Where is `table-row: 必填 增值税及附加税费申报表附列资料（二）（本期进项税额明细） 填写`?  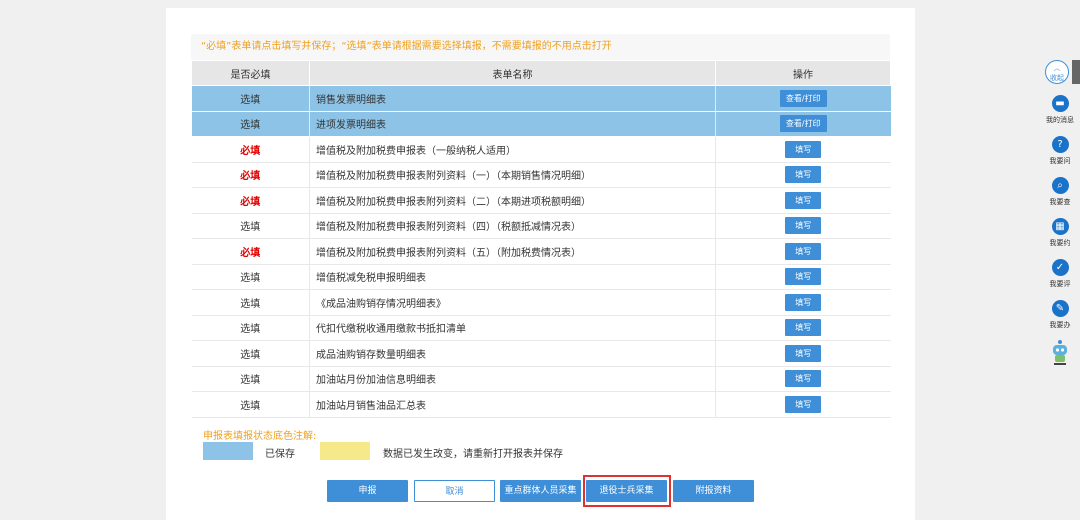 table-row: 必填 增值税及附加税费申报表附列资料（二）（本期进项税额明细） 填写 is located at coordinates (541, 200).